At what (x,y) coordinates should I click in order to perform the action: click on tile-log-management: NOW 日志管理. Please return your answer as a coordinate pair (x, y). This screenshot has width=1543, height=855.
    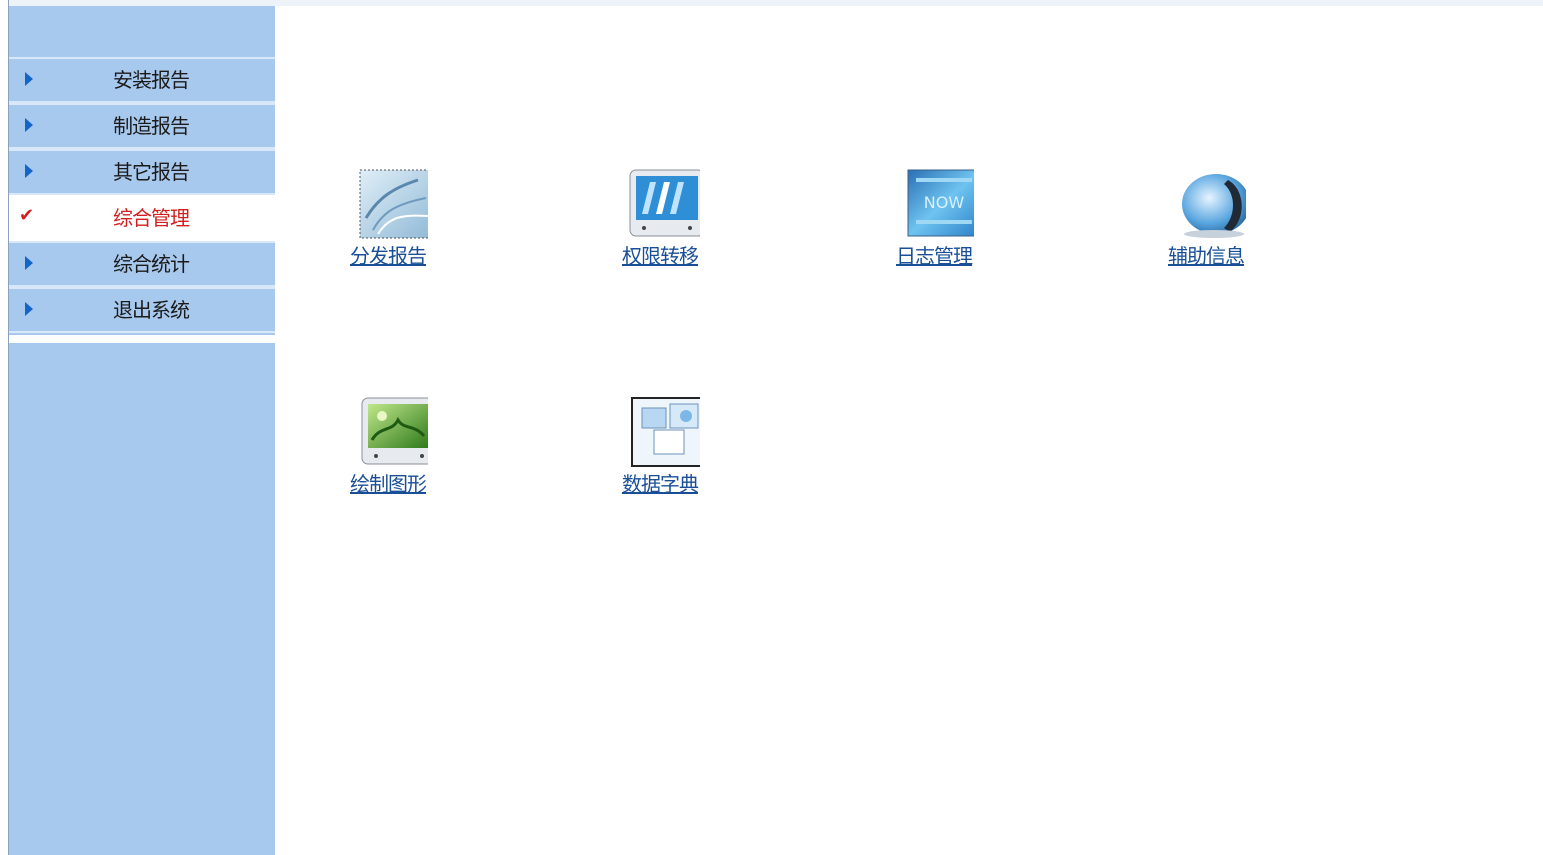
    Looking at the image, I should click on (934, 218).